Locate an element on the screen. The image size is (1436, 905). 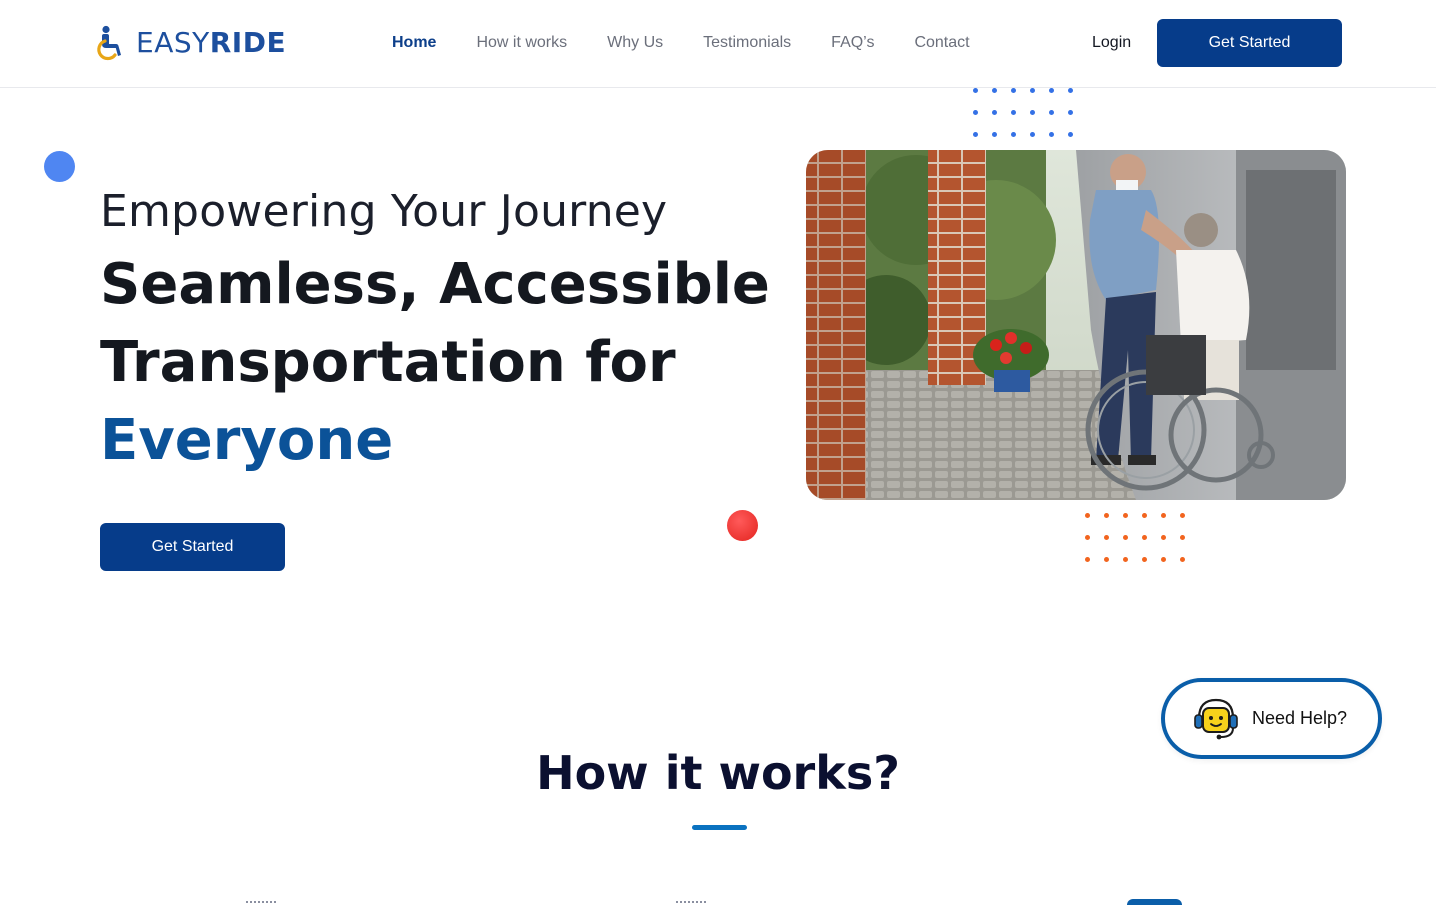
nav-how-it-works: How it works is located at coordinates (521, 43).